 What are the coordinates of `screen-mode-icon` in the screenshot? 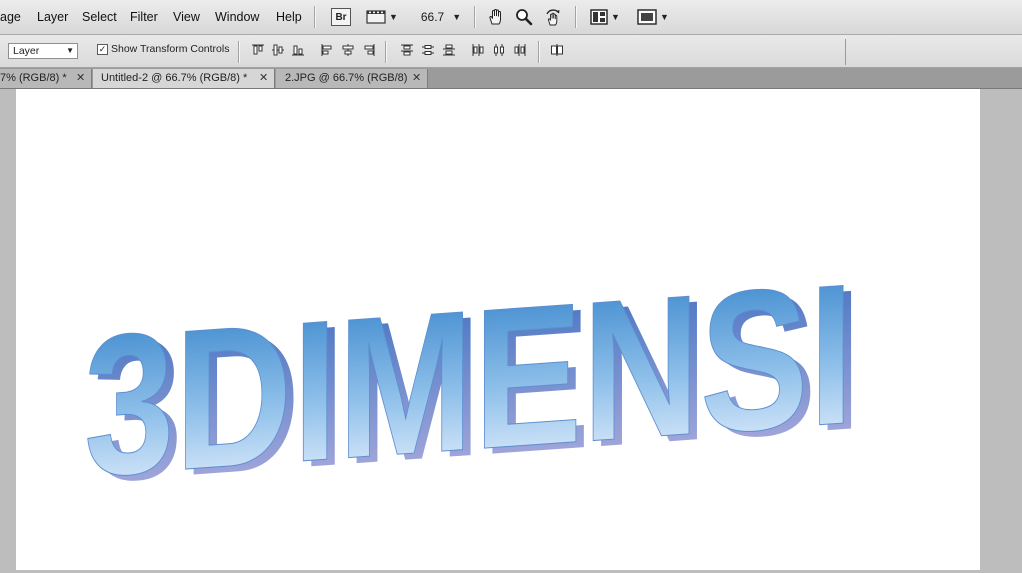 It's located at (647, 17).